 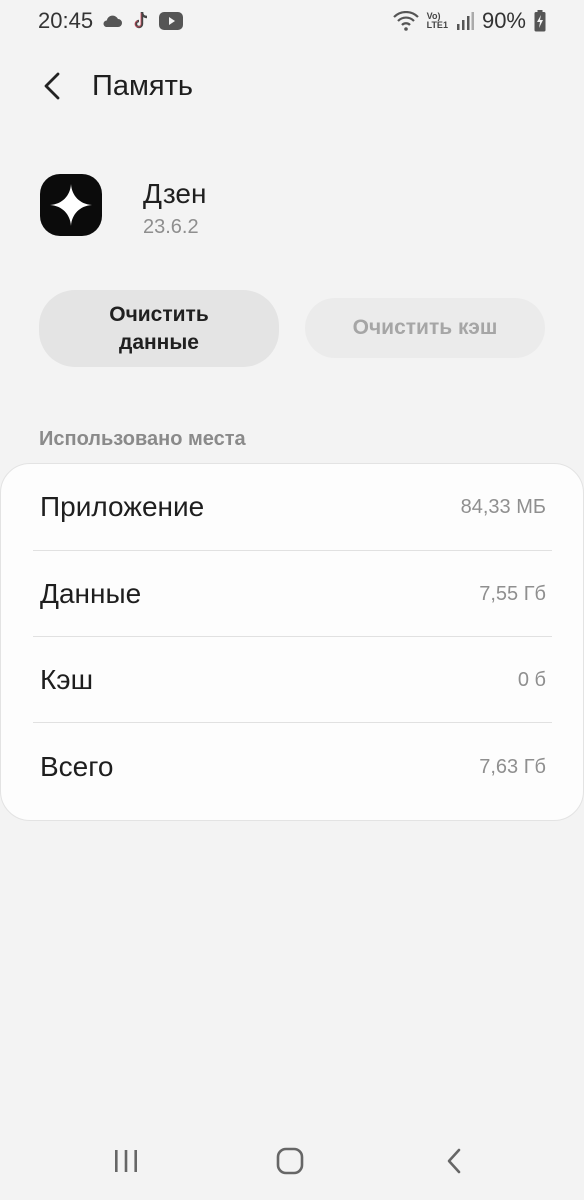 I want to click on app-info: Дзен 23.6.2, so click(x=292, y=207).